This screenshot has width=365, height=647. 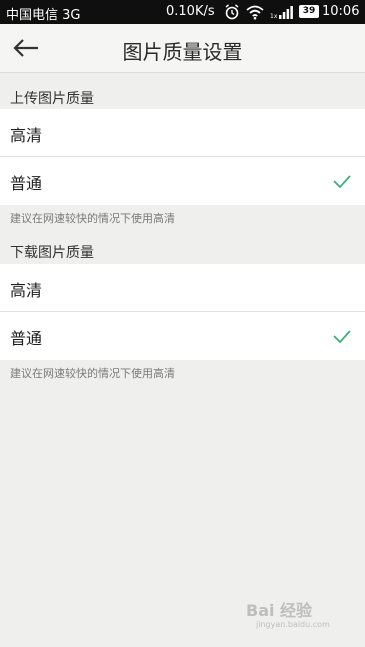 I want to click on page-title: 图片质量设置, so click(x=182, y=52).